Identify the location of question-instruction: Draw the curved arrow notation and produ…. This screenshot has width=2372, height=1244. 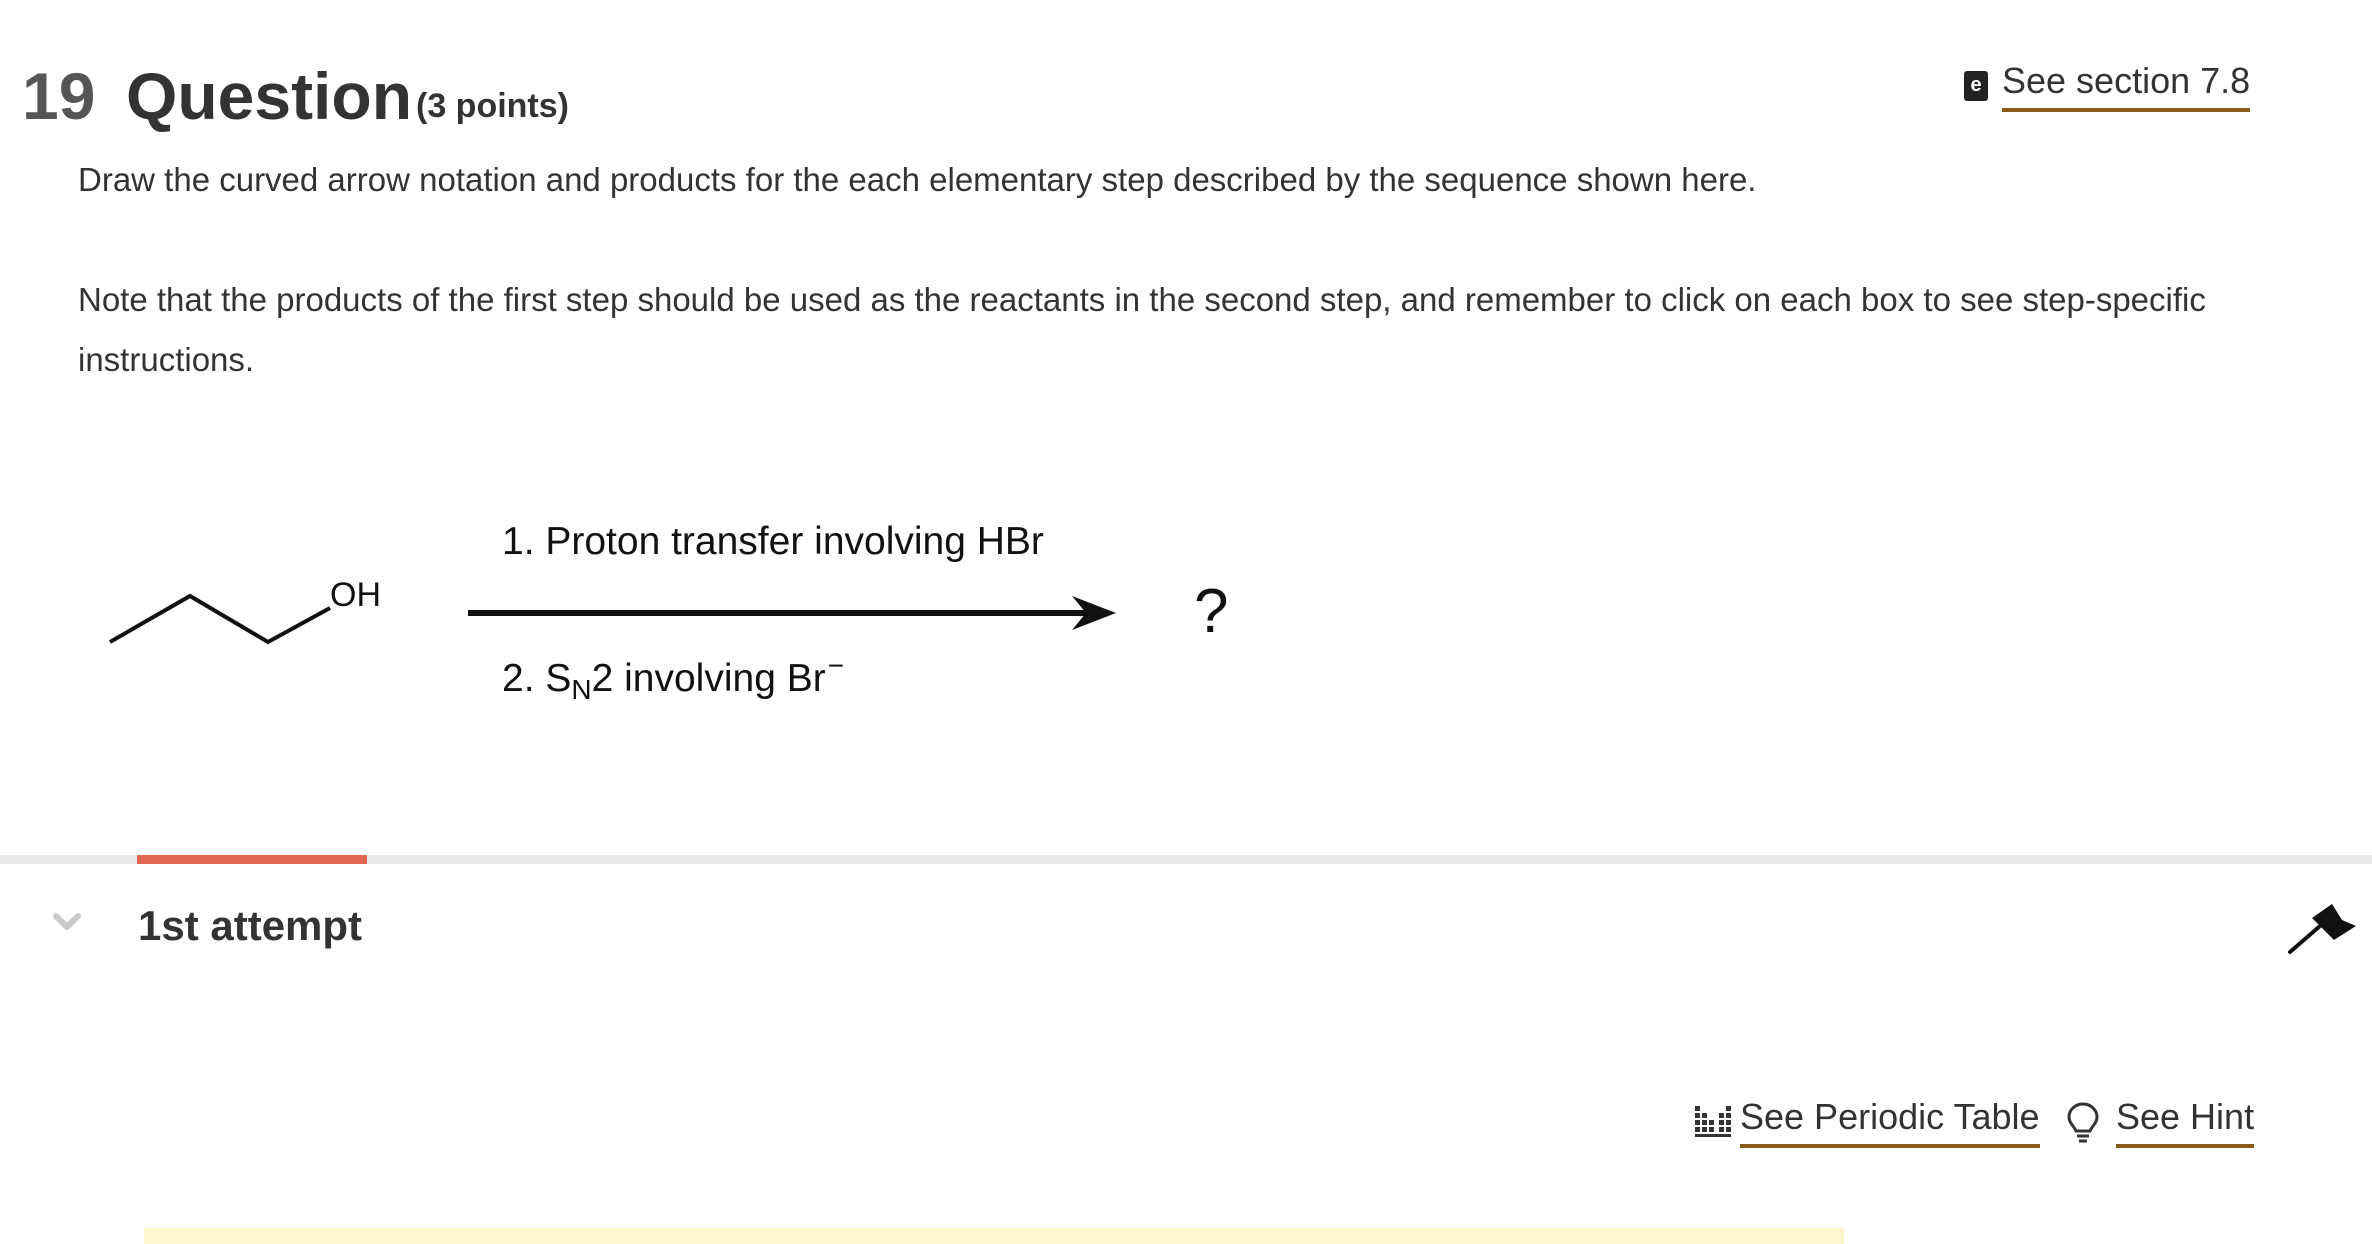
(917, 179).